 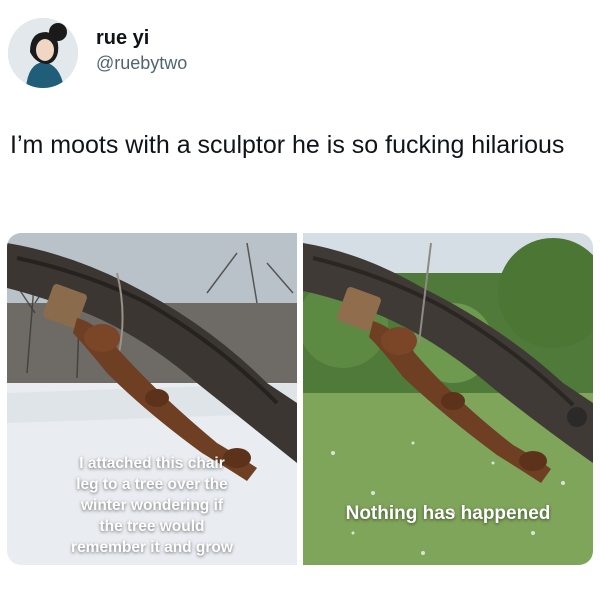 I want to click on tweet-header: rue yi @ruebytwo, so click(x=97, y=53).